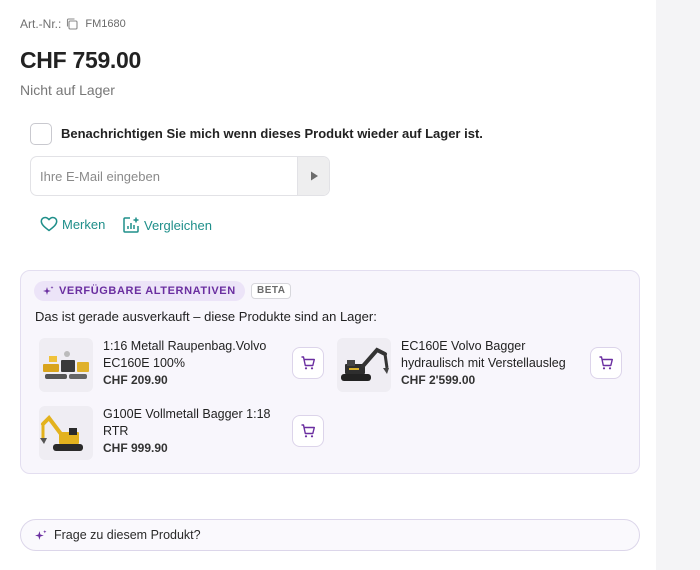 The height and width of the screenshot is (570, 700). What do you see at coordinates (84, 224) in the screenshot?
I see `wishlist-label: Merken` at bounding box center [84, 224].